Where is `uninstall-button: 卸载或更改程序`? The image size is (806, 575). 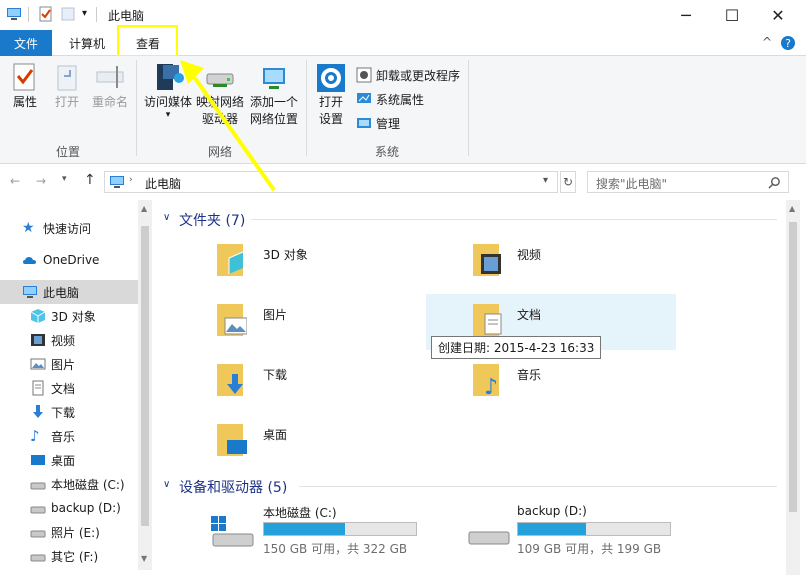
uninstall-button: 卸载或更改程序 is located at coordinates (408, 75).